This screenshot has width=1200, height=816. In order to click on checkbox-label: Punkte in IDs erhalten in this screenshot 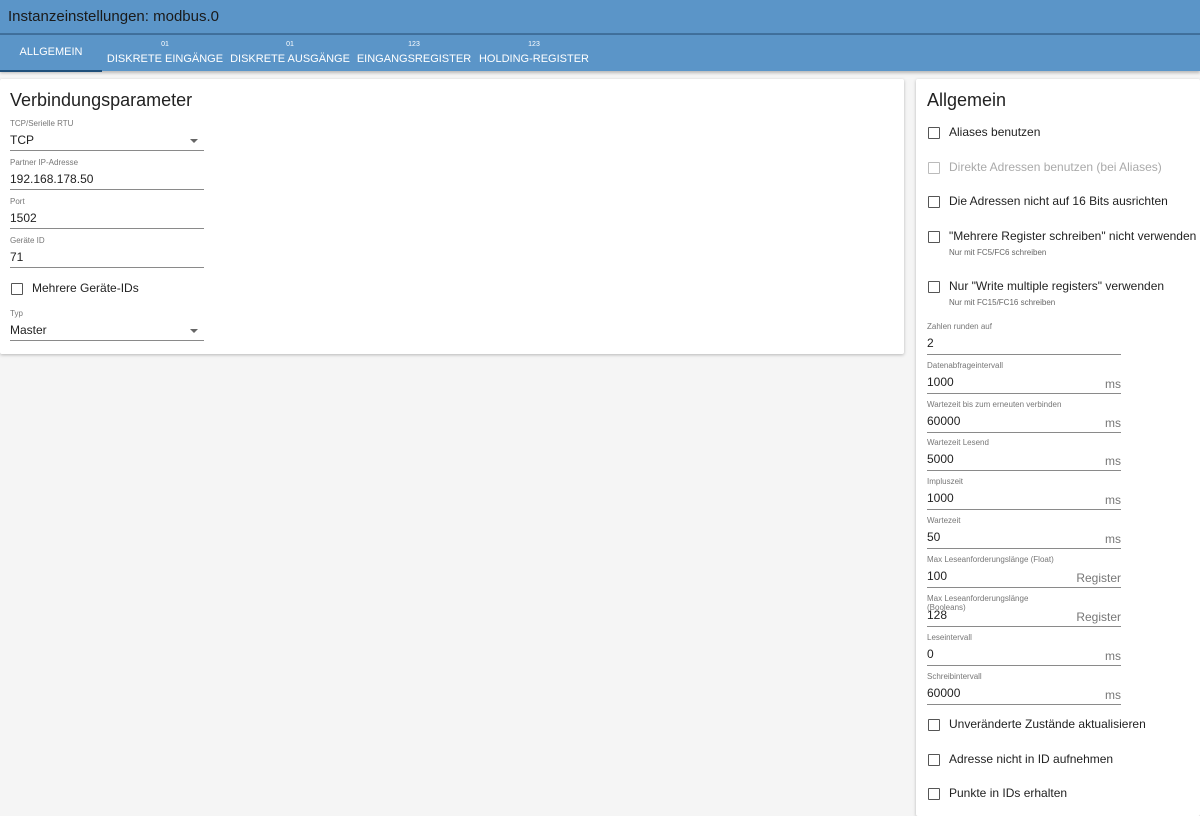, I will do `click(1008, 793)`.